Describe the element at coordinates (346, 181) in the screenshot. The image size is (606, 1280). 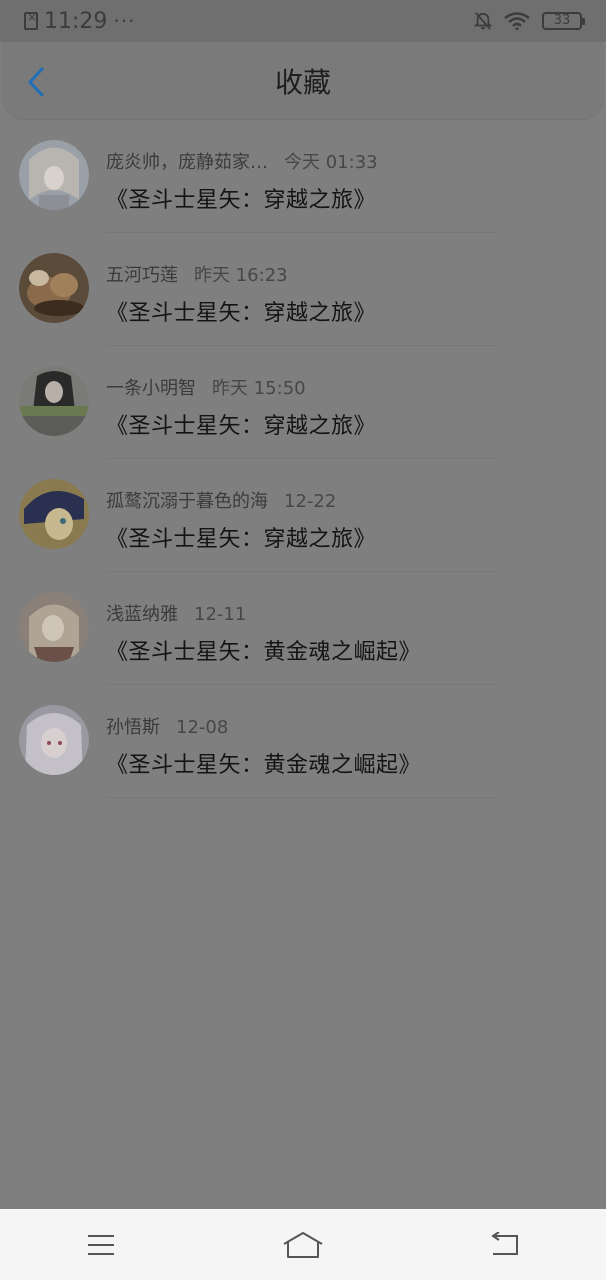
I see `item-text: 庞炎帅，庞静茹家… 今天 01:33 《圣斗士星矢：穿越之旅》` at that location.